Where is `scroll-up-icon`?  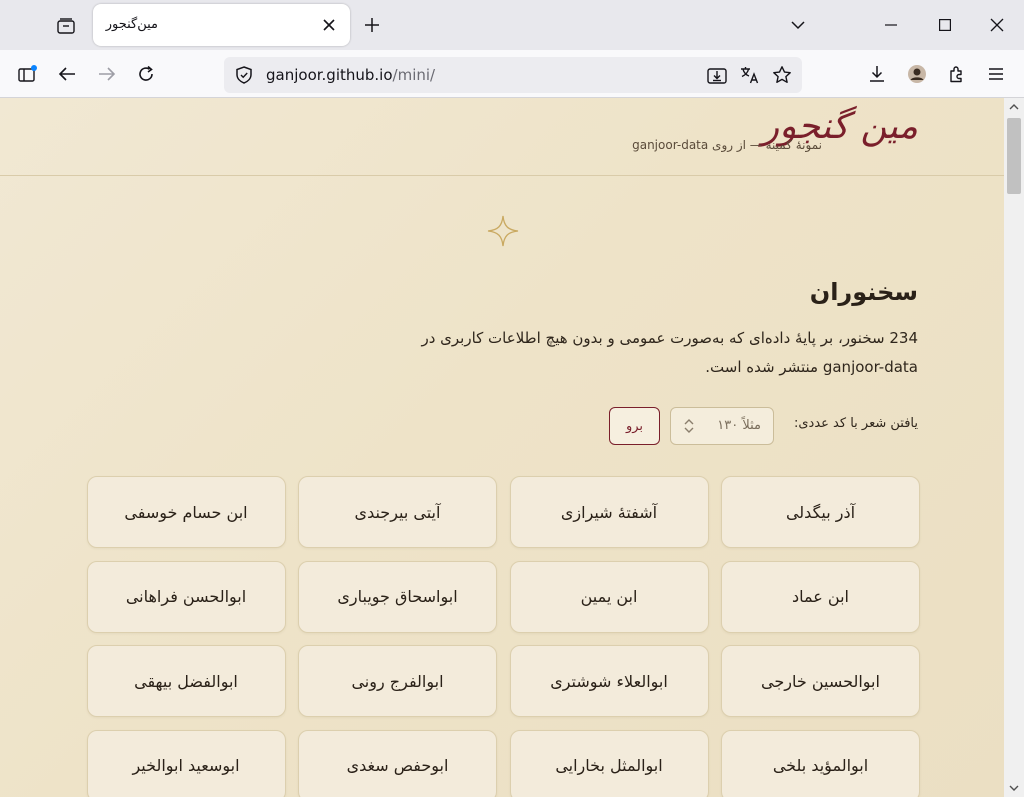
scroll-up-icon is located at coordinates (1014, 107).